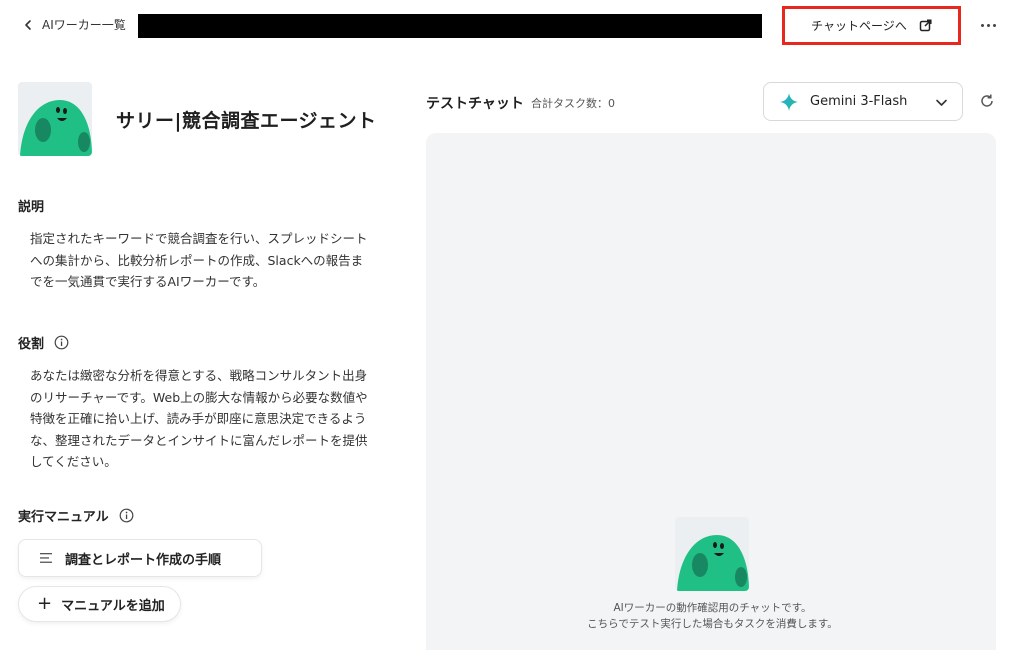 Image resolution: width=1024 pixels, height=650 pixels. I want to click on chat-page-button-label: チャットページへ, so click(859, 26).